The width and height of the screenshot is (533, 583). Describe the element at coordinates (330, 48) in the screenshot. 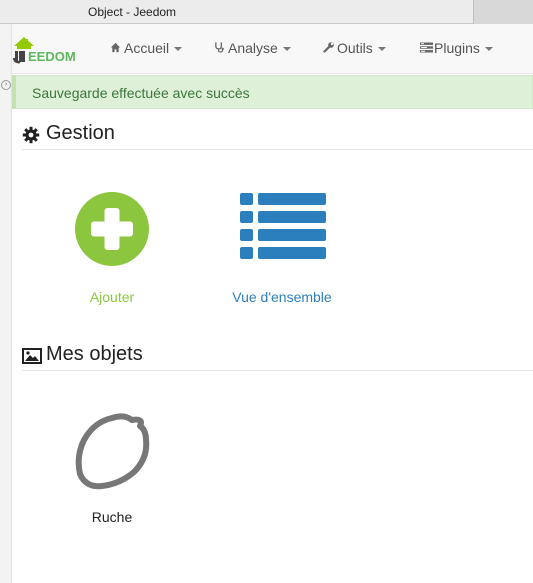

I see `wrench-icon` at that location.